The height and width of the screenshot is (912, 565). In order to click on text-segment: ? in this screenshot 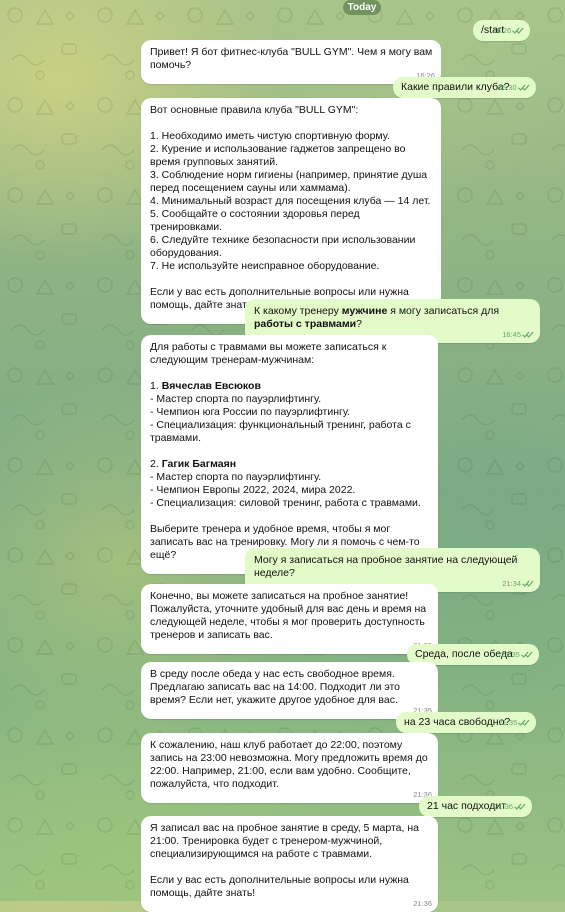, I will do `click(359, 324)`.